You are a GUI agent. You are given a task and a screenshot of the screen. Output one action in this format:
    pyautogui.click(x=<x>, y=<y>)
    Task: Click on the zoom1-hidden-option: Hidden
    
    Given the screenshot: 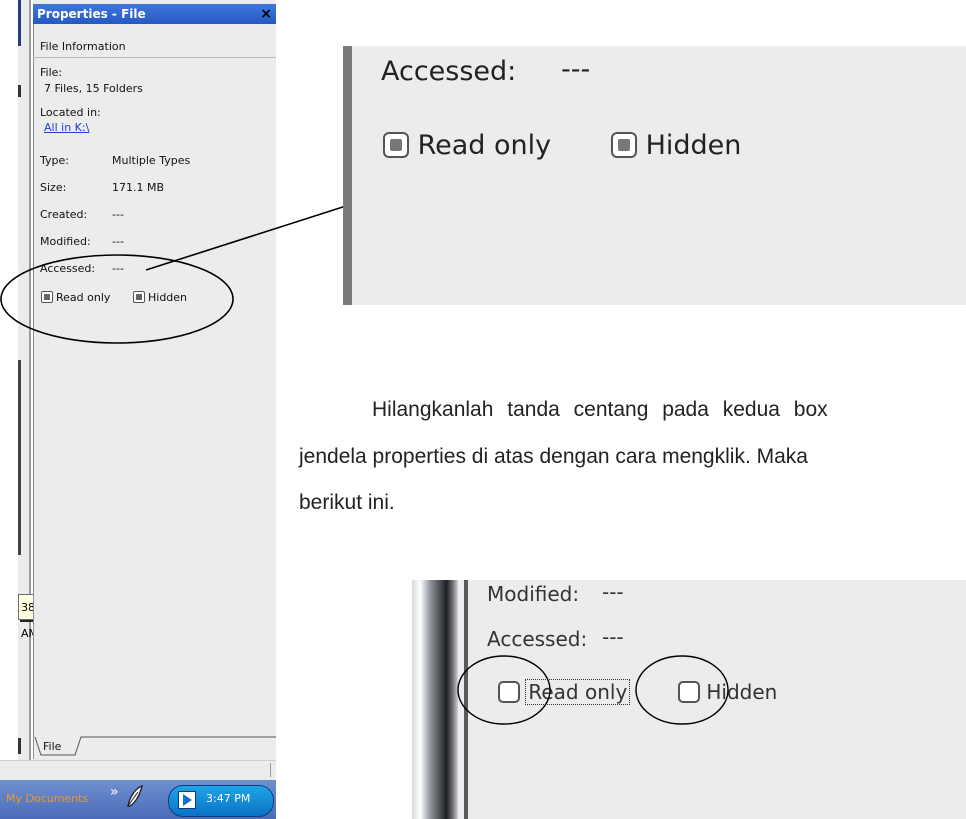 What is the action you would take?
    pyautogui.click(x=676, y=145)
    